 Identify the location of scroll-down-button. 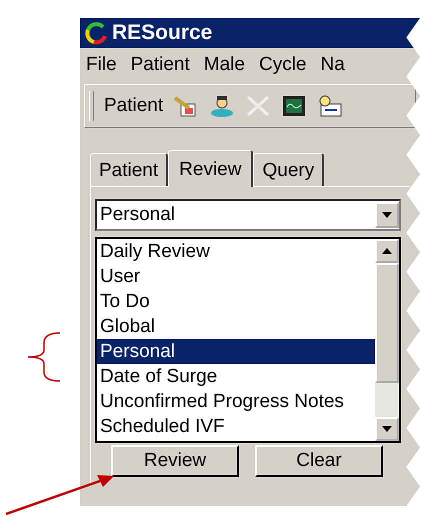
(387, 429).